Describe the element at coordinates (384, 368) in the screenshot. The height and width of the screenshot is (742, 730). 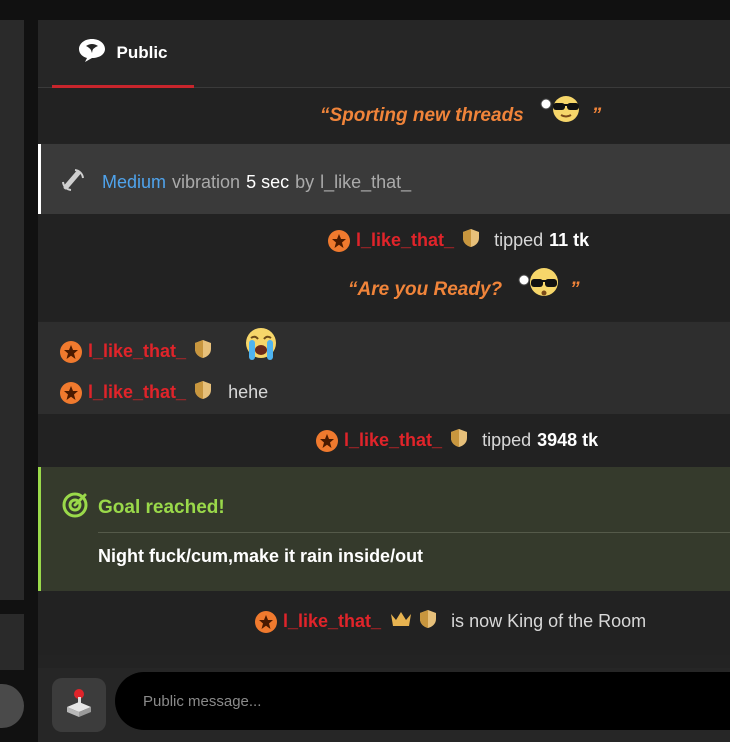
I see `chat-message-group: l_like_that_ l_like_that_ hehe` at that location.